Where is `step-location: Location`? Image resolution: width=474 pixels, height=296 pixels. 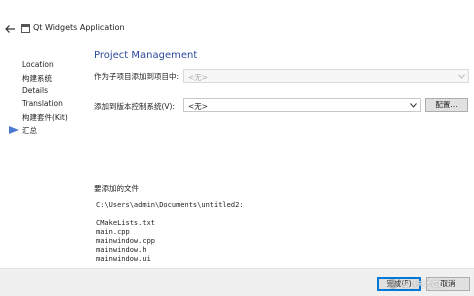 step-location: Location is located at coordinates (38, 64).